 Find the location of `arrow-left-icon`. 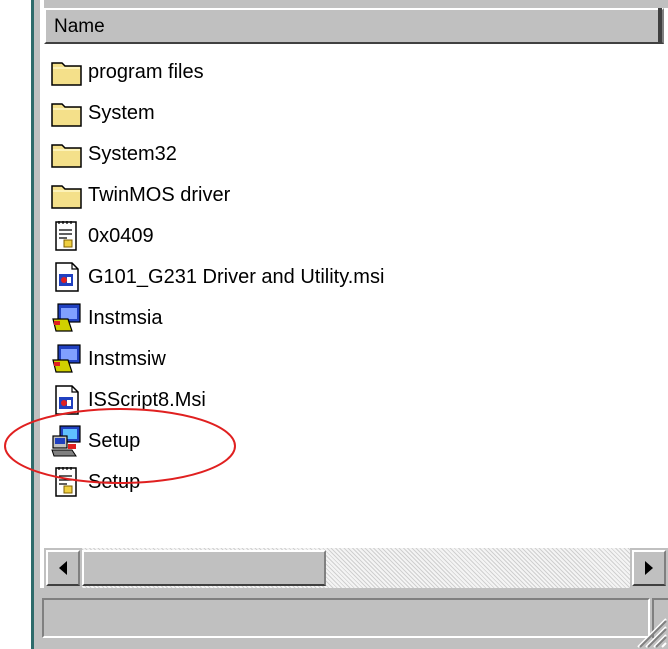

arrow-left-icon is located at coordinates (63, 568).